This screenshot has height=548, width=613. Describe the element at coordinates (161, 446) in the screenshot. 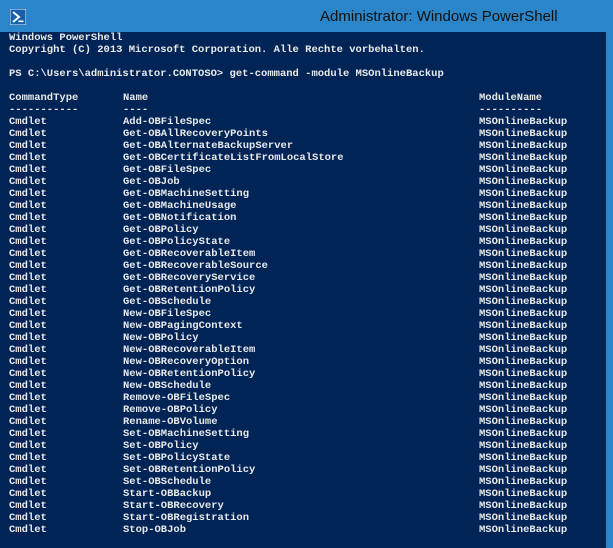

I see `cell-name: Set-OBPolicy` at that location.